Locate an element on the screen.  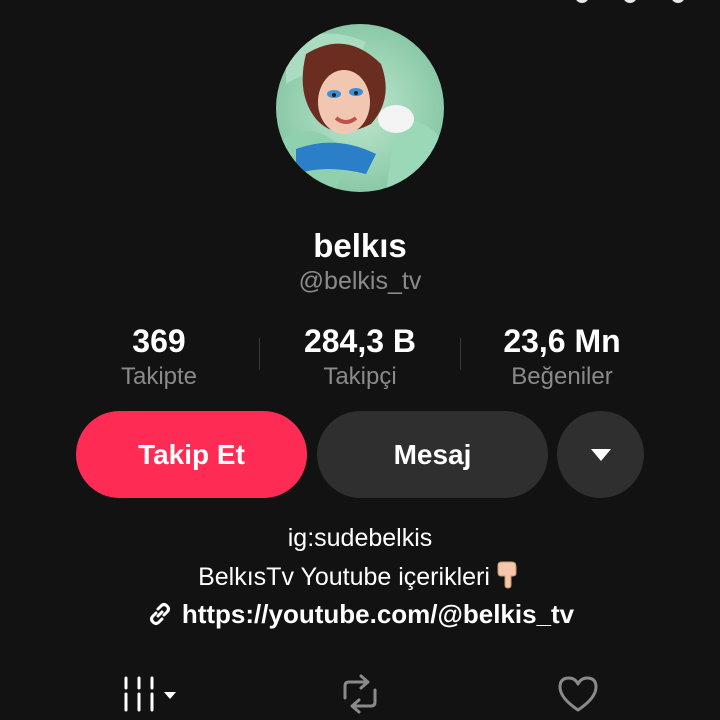
stat-following-label: Takipte is located at coordinates (159, 376).